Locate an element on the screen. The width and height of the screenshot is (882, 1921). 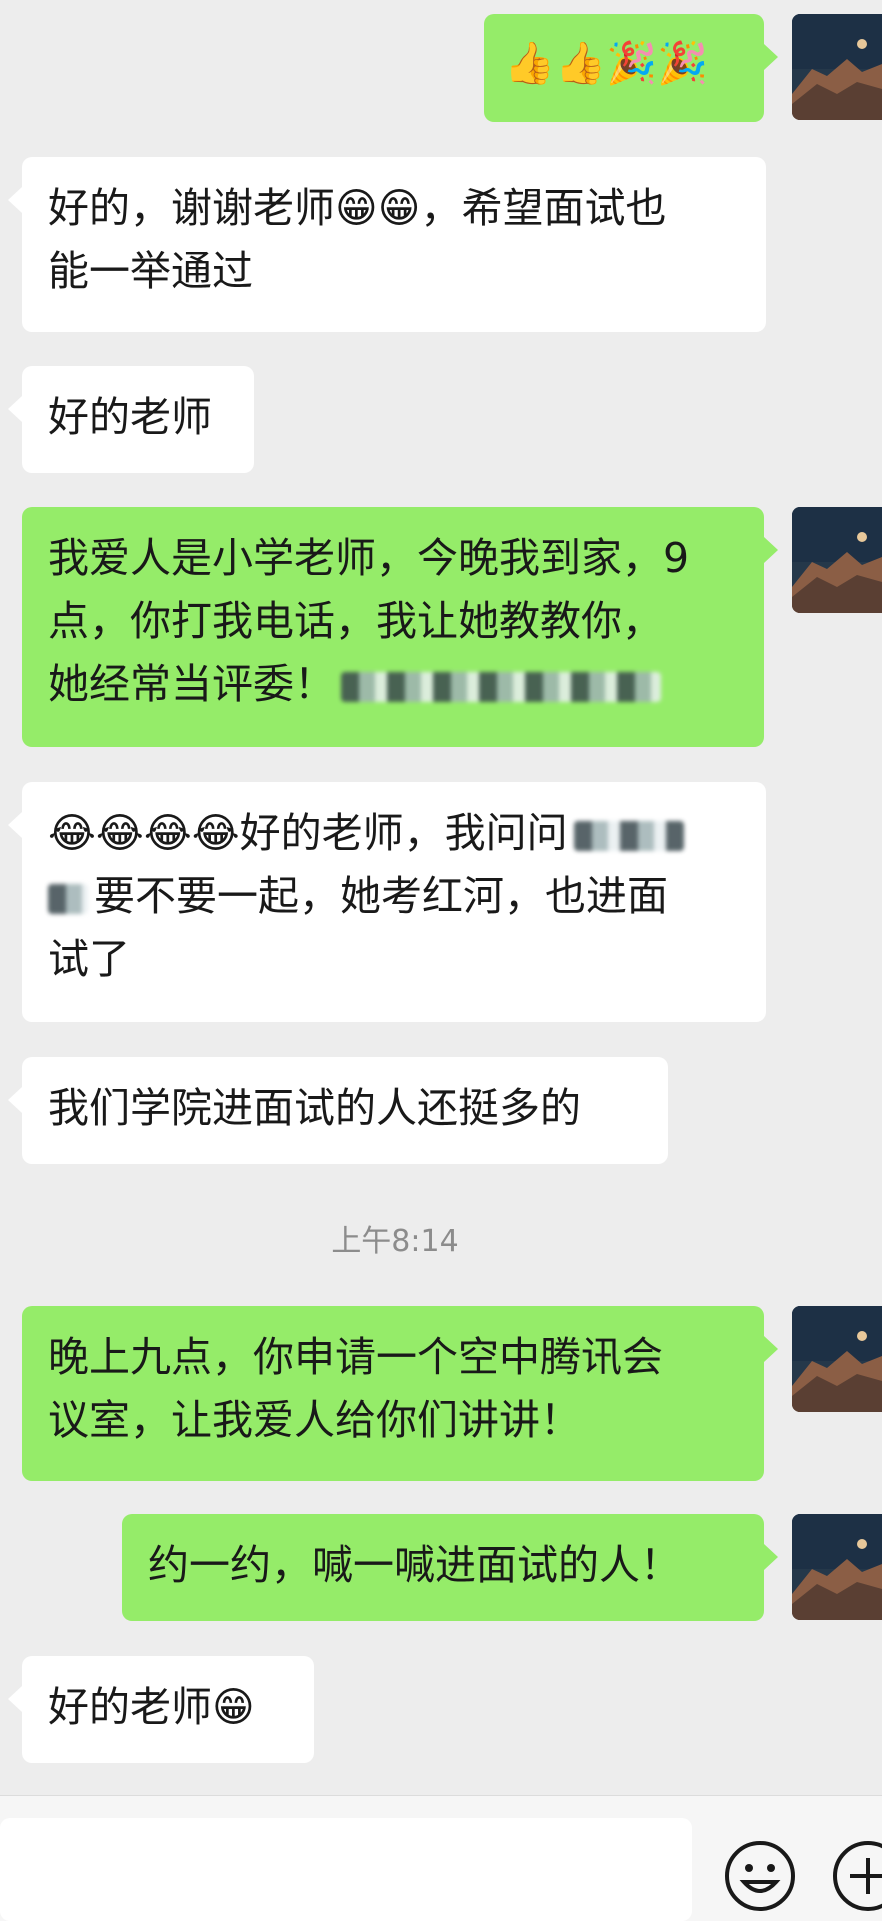
message-bubble-outgoing: 约一约，喊一喊进面试的人！ is located at coordinates (450, 1567).